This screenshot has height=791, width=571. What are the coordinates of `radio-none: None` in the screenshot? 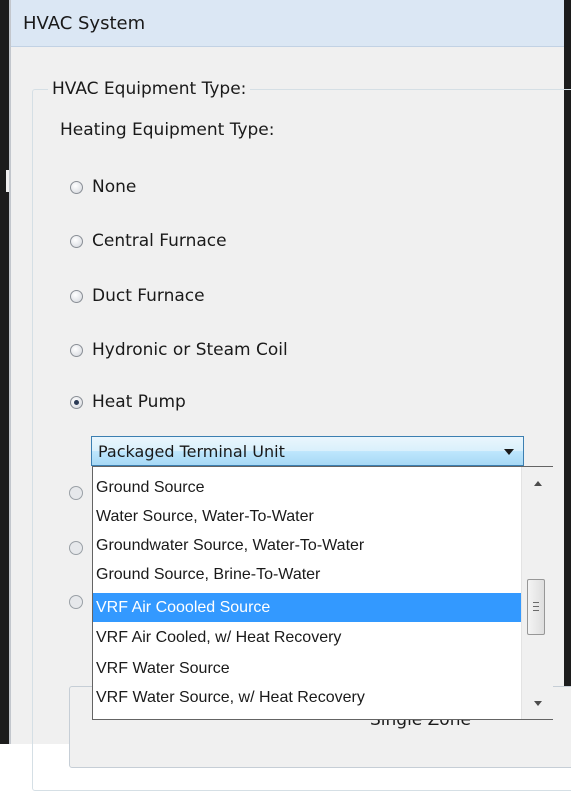 It's located at (103, 187).